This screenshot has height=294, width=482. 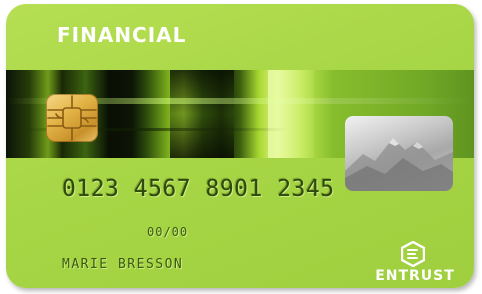 I want to click on hologram-icon, so click(x=399, y=153).